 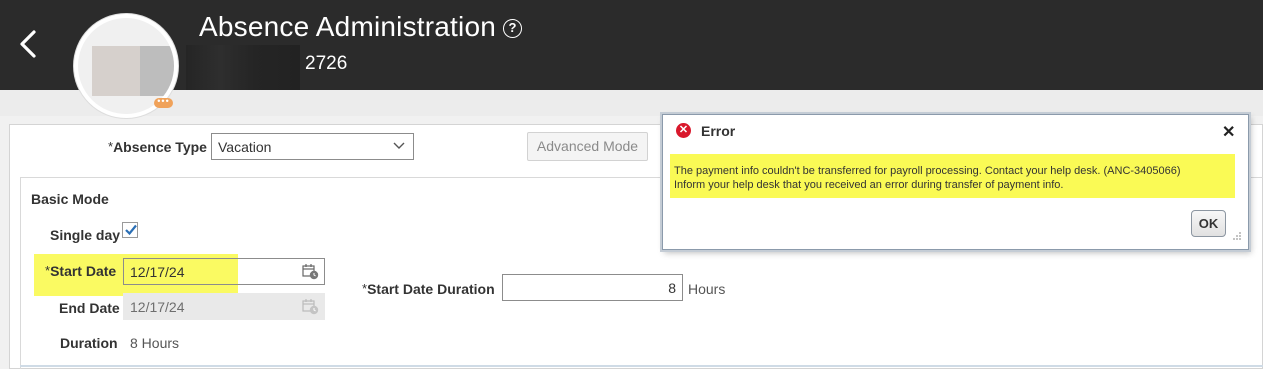 I want to click on absence-type-label: *Absence Type, so click(x=157, y=147).